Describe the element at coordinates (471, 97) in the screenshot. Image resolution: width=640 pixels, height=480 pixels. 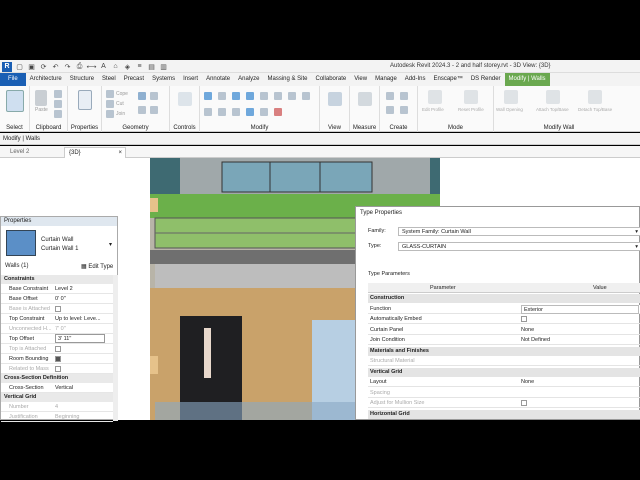
I see `reset-profile-icon` at that location.